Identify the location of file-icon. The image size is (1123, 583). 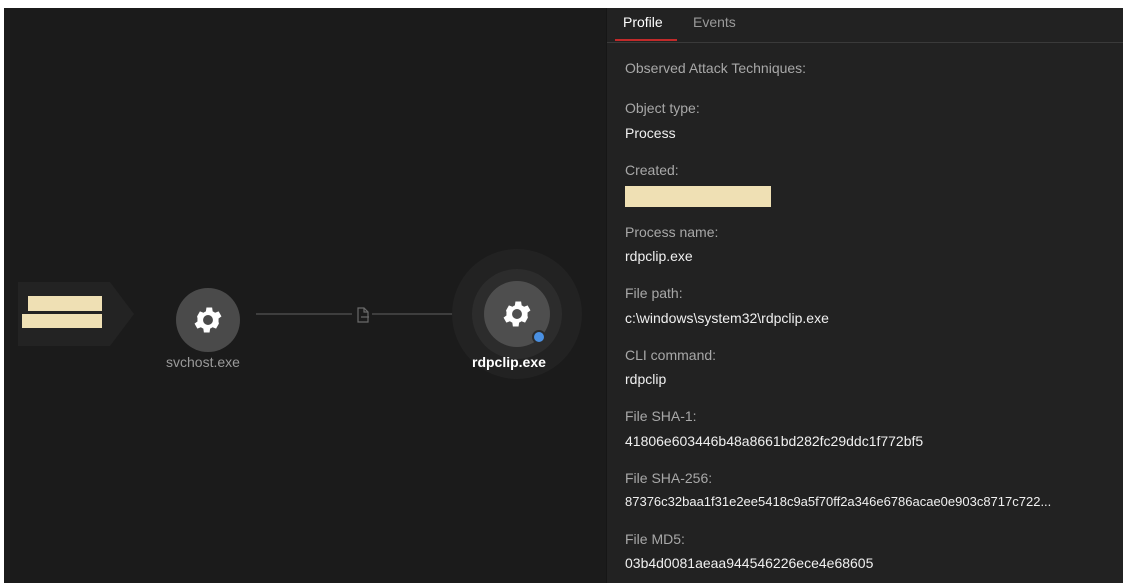
(363, 315).